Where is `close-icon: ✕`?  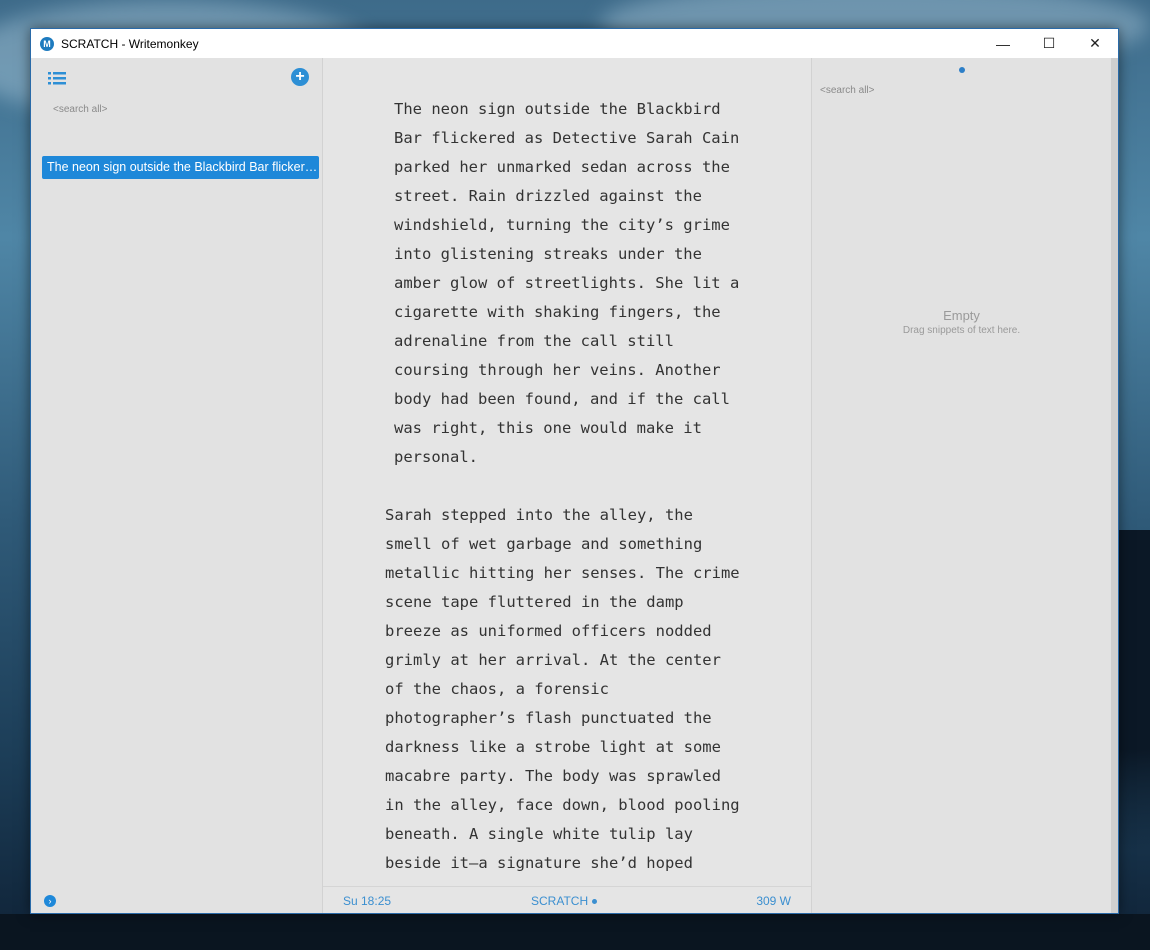 close-icon: ✕ is located at coordinates (1095, 43).